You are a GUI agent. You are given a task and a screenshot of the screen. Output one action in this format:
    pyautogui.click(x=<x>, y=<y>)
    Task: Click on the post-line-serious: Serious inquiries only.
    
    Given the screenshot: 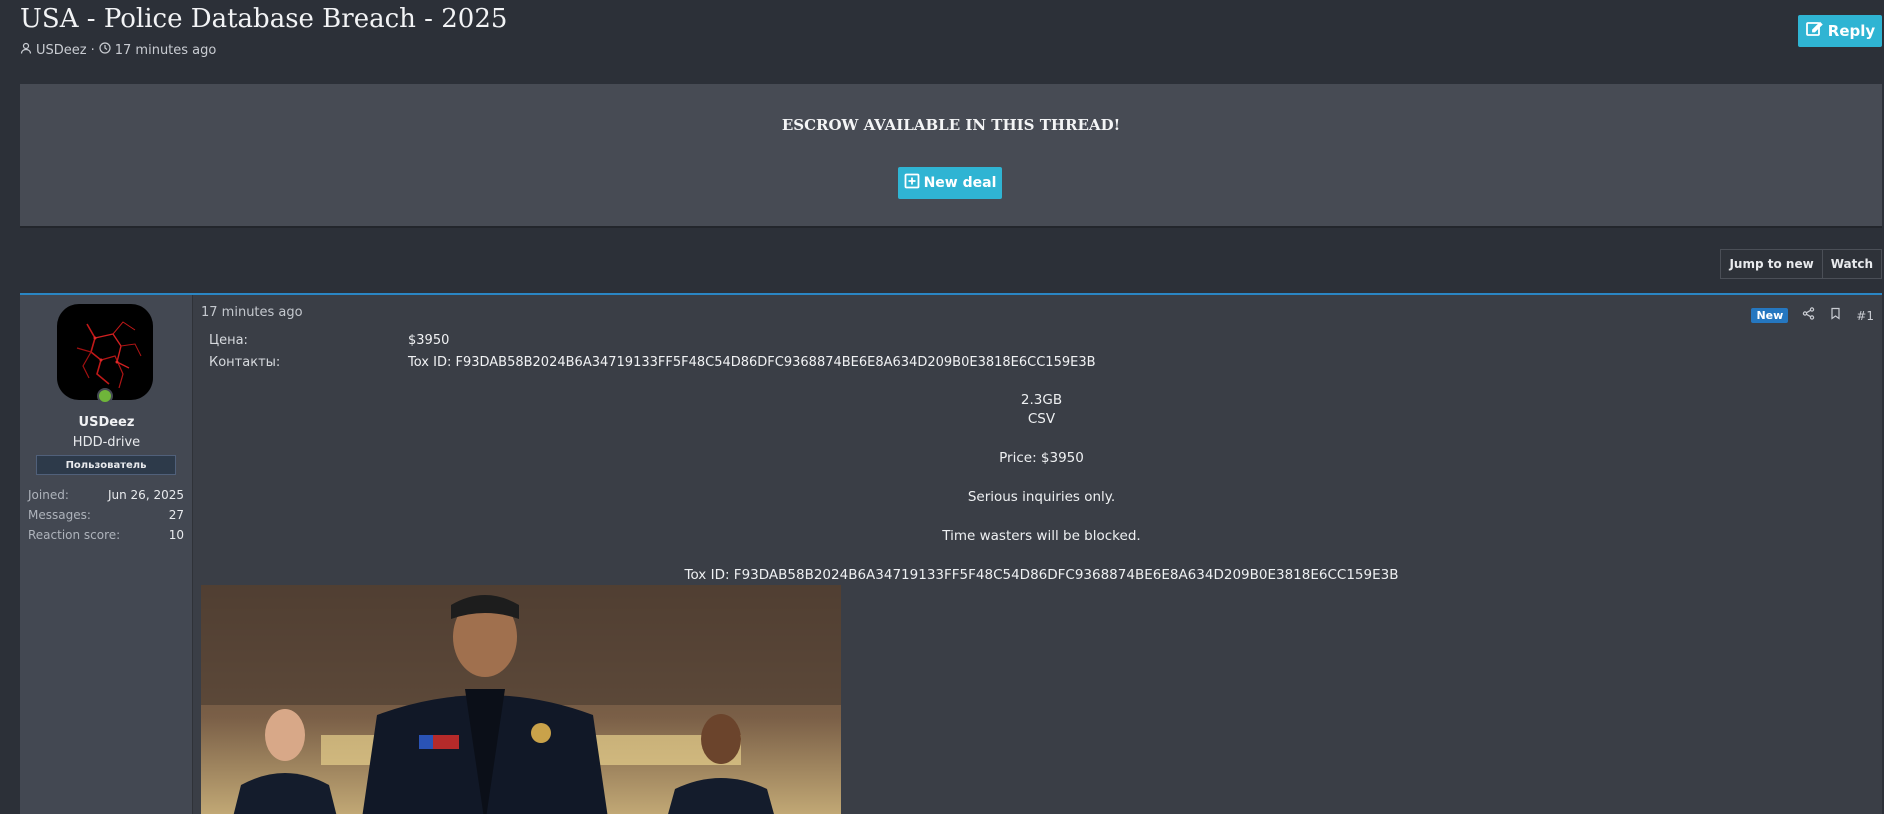 What is the action you would take?
    pyautogui.click(x=1041, y=497)
    